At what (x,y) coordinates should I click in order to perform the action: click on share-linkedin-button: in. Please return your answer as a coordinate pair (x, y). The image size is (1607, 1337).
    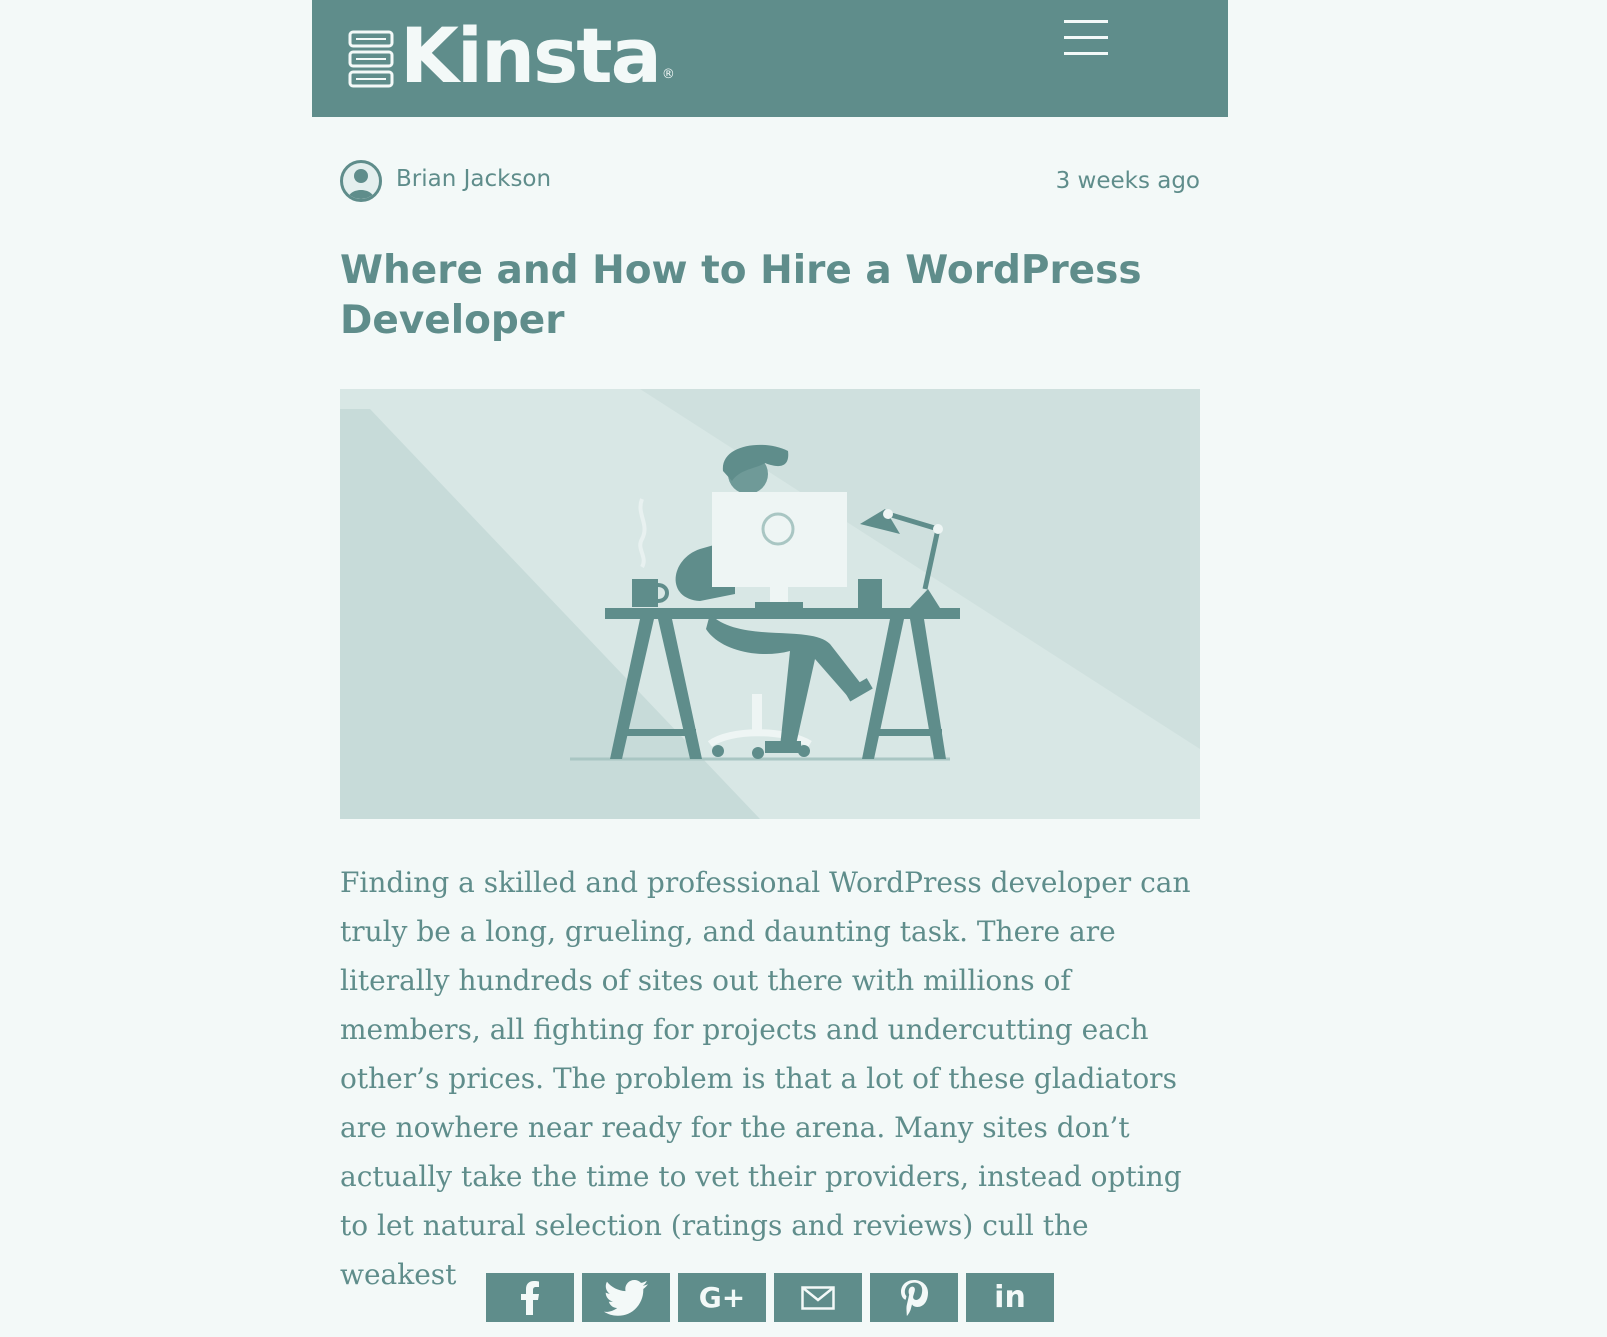
    Looking at the image, I should click on (1010, 1297).